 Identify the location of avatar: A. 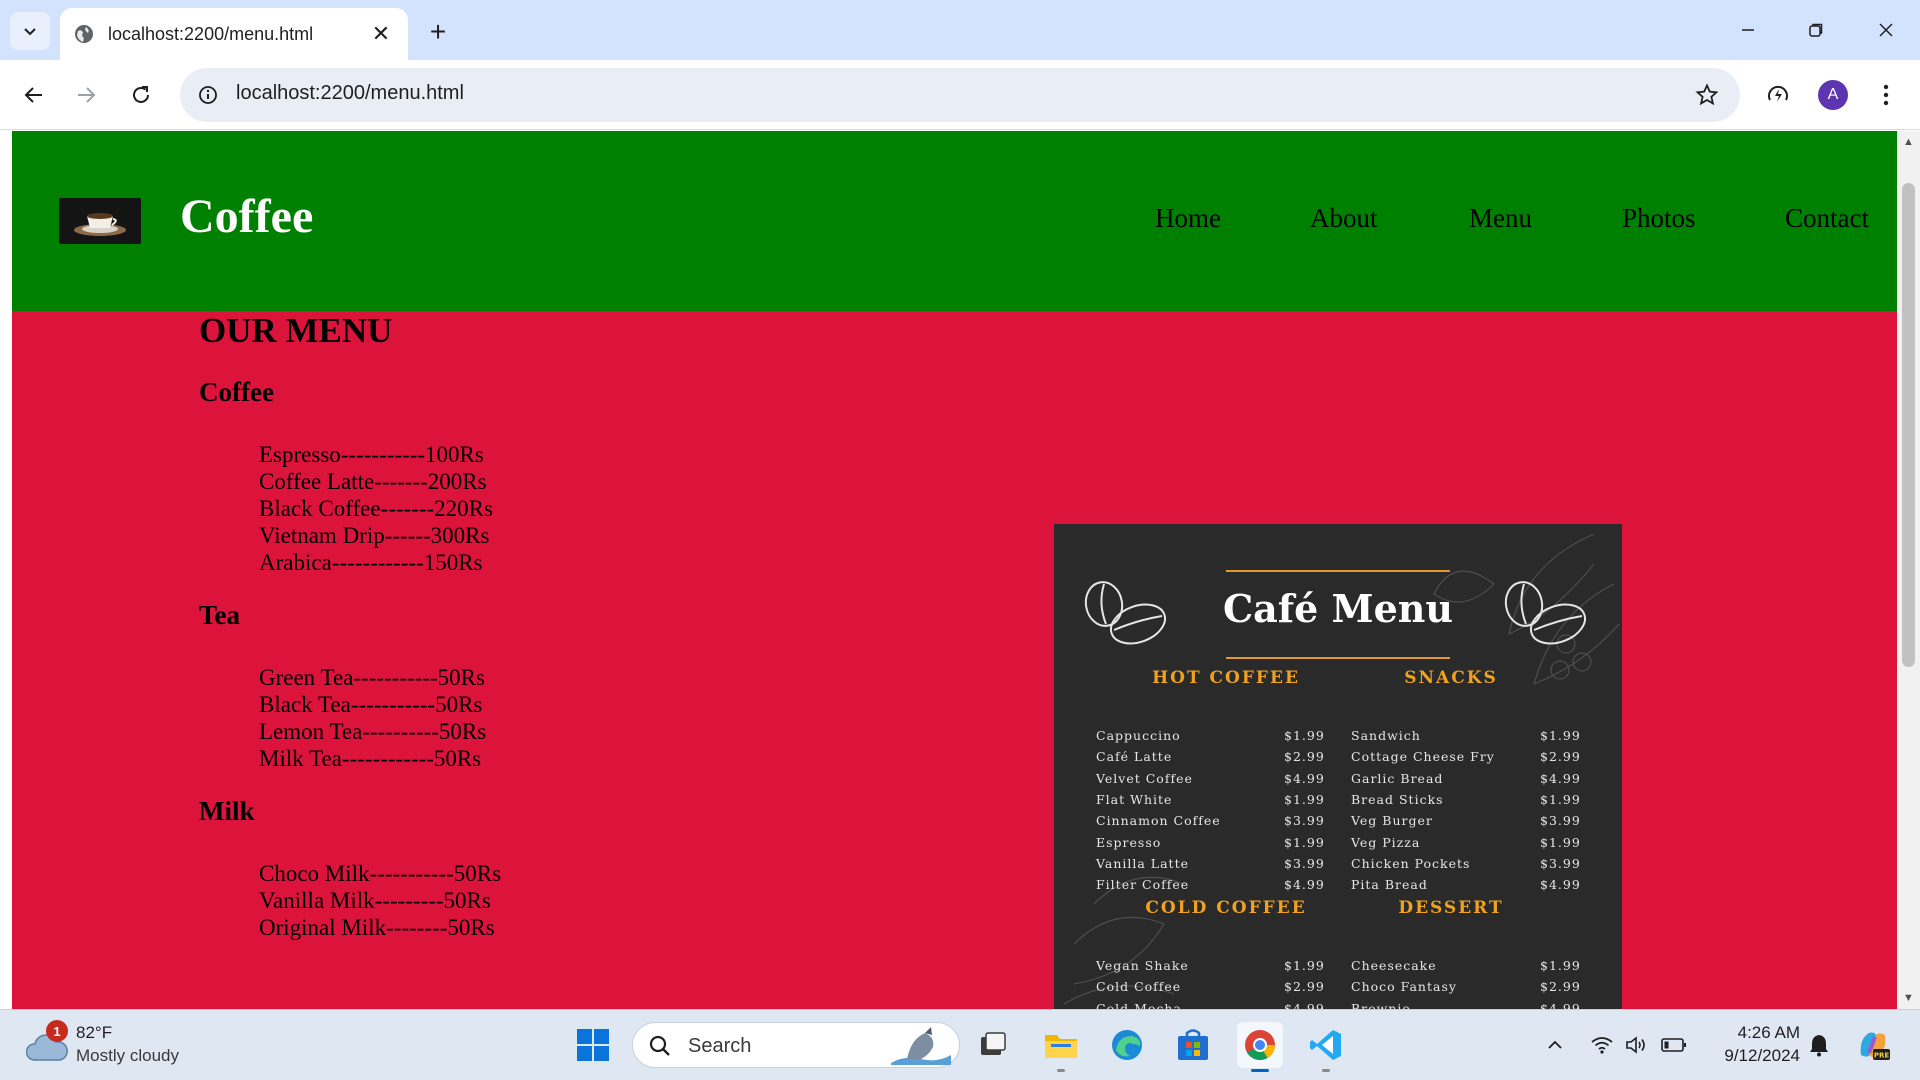
(1833, 95).